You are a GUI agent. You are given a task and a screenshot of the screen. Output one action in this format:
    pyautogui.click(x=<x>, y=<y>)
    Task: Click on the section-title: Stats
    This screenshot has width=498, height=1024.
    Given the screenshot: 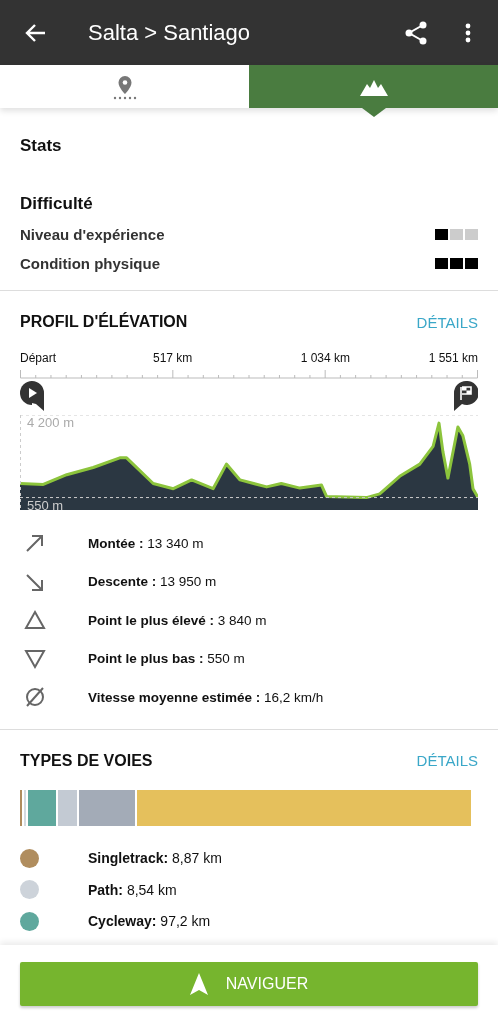 What is the action you would take?
    pyautogui.click(x=41, y=146)
    